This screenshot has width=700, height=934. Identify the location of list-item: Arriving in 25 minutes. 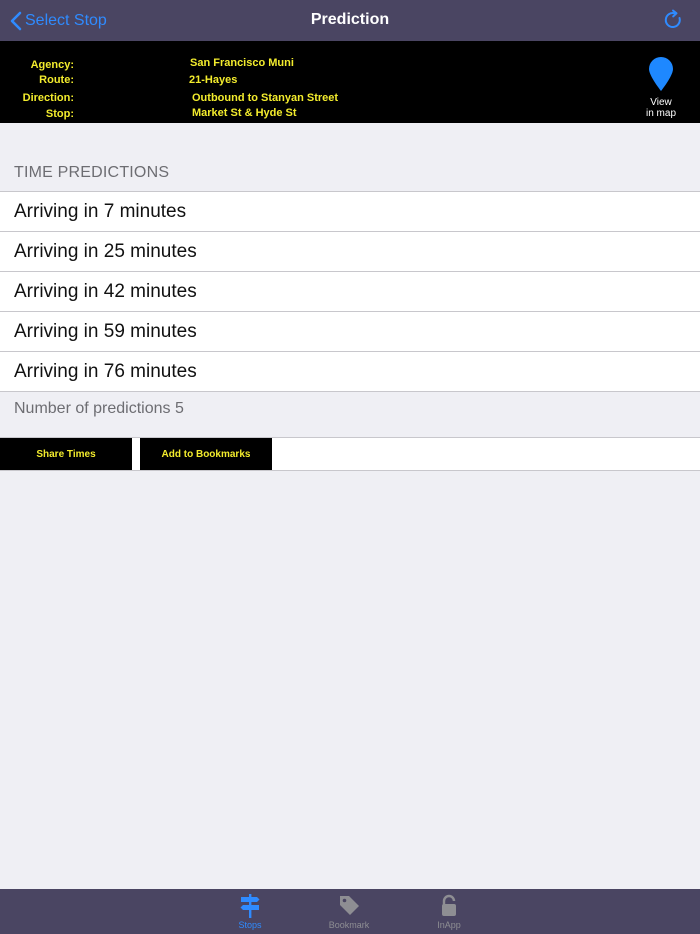
(350, 252).